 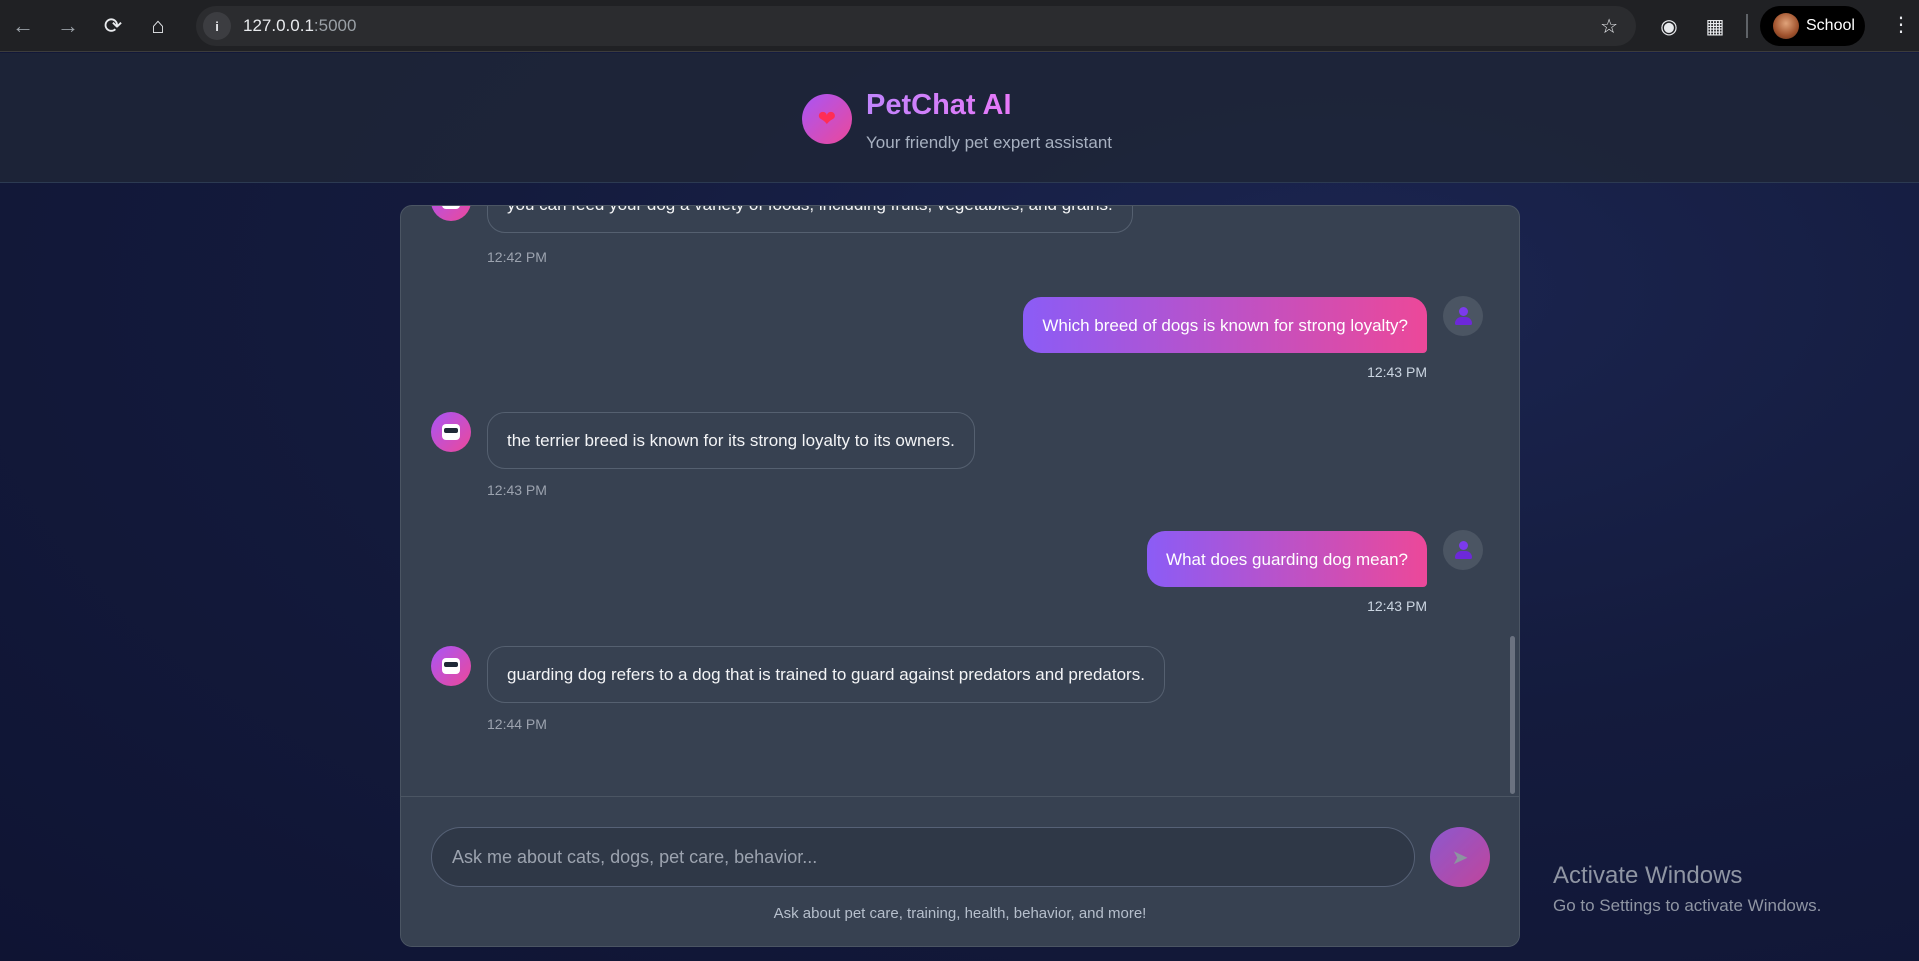 What do you see at coordinates (68, 26) in the screenshot?
I see `forward-icon: →` at bounding box center [68, 26].